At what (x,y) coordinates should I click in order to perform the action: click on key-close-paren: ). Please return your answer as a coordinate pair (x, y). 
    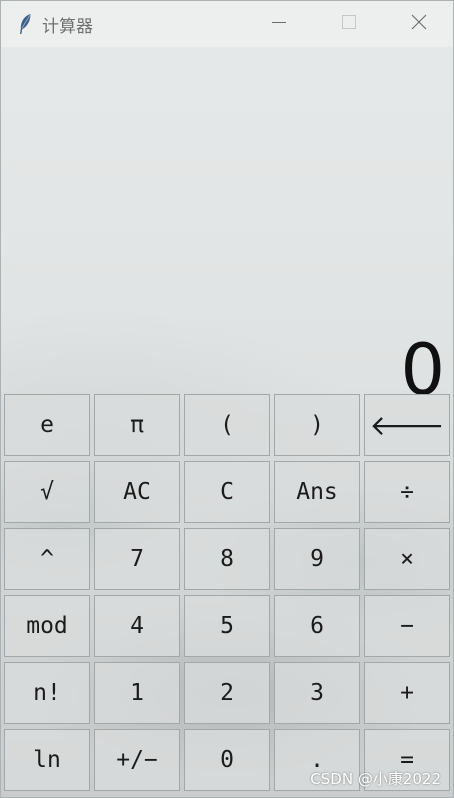
    Looking at the image, I should click on (317, 425).